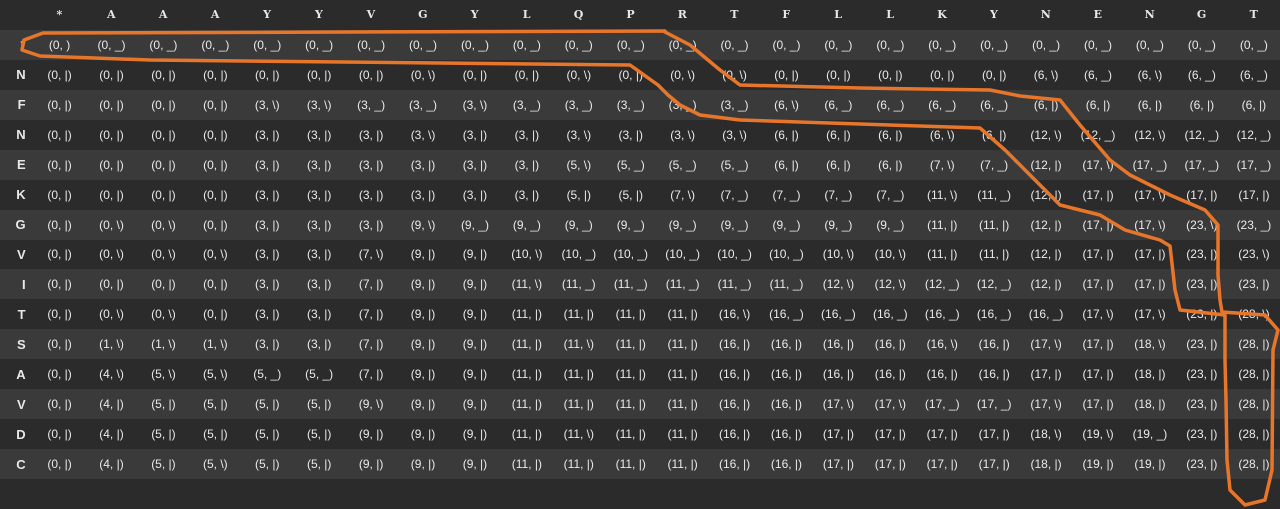 Image resolution: width=1280 pixels, height=509 pixels. I want to click on matrix-cell: (18, \), so click(1046, 434).